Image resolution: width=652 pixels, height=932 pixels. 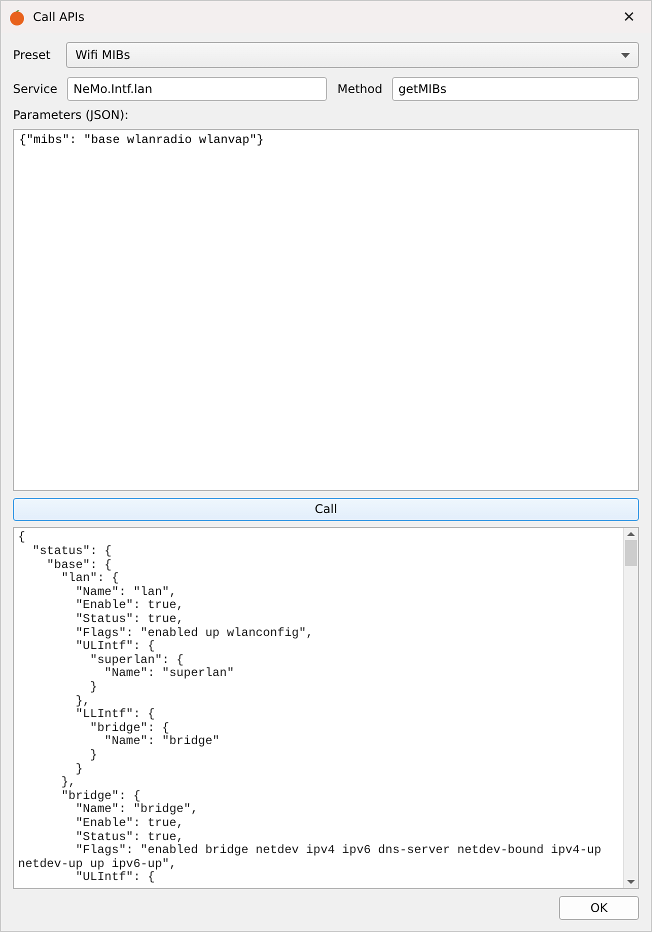 I want to click on method-label: Method, so click(x=359, y=89).